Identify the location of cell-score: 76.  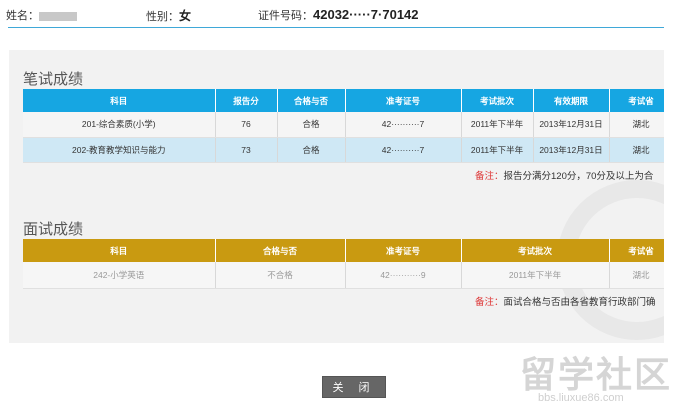
(246, 125).